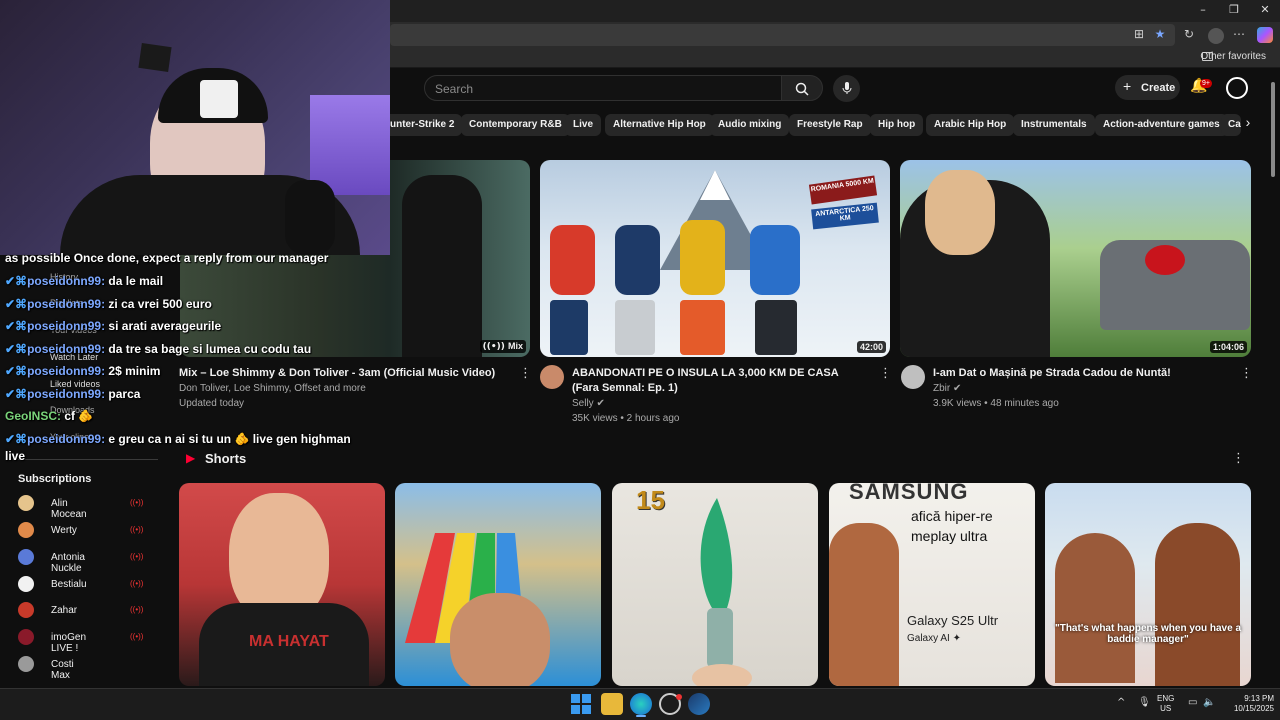 The height and width of the screenshot is (720, 1280). What do you see at coordinates (782, 35) in the screenshot?
I see `address-bar` at bounding box center [782, 35].